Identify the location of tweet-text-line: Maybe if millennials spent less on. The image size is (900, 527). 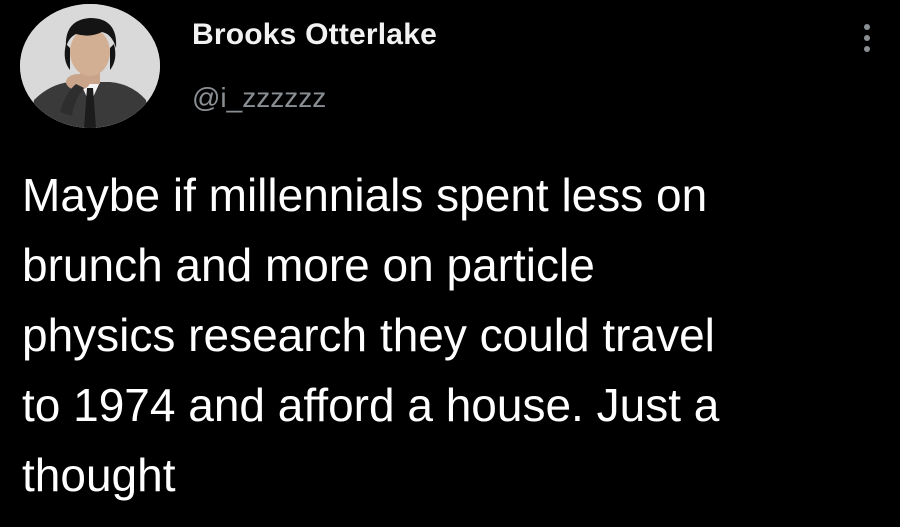
(365, 195).